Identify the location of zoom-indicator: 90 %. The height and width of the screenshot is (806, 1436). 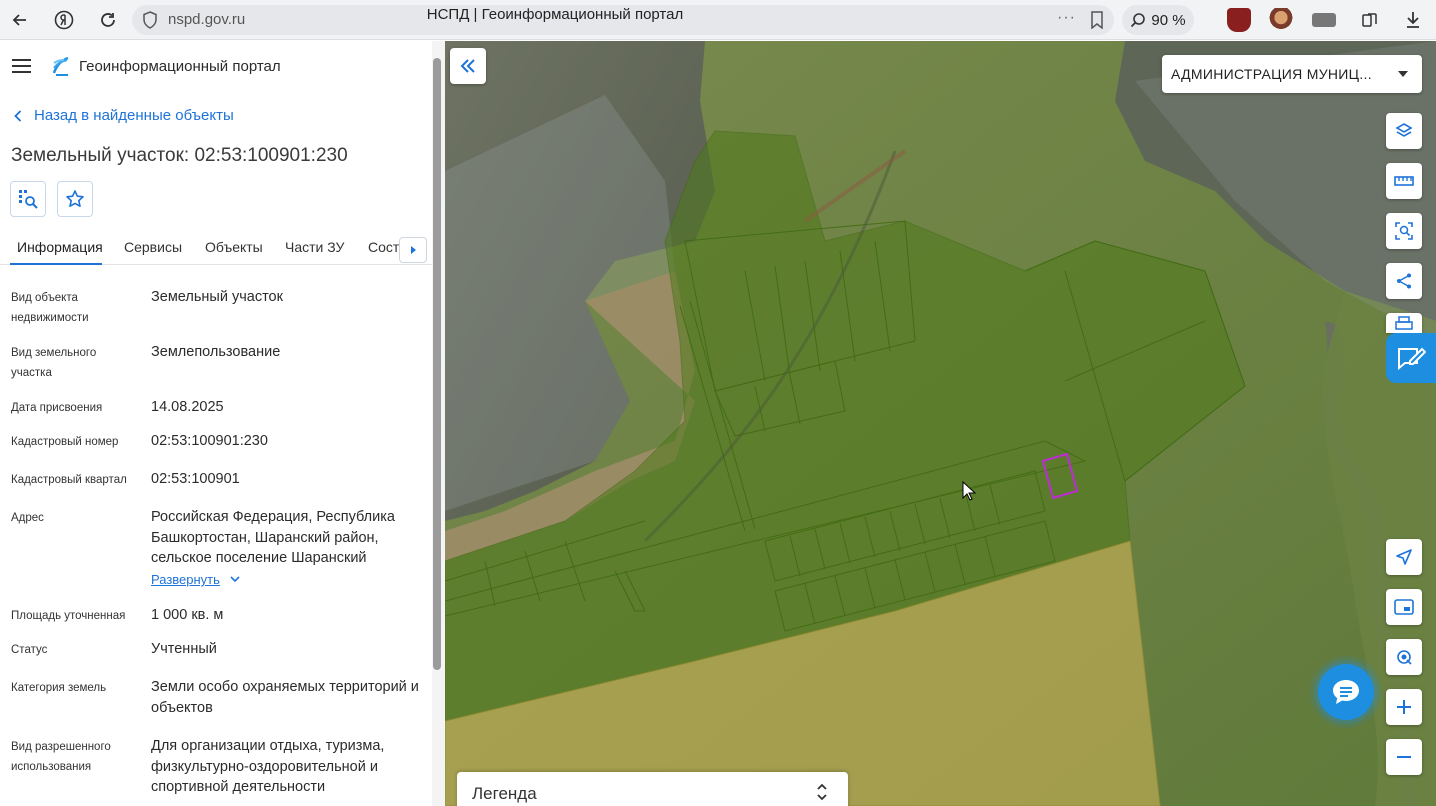
(1158, 20).